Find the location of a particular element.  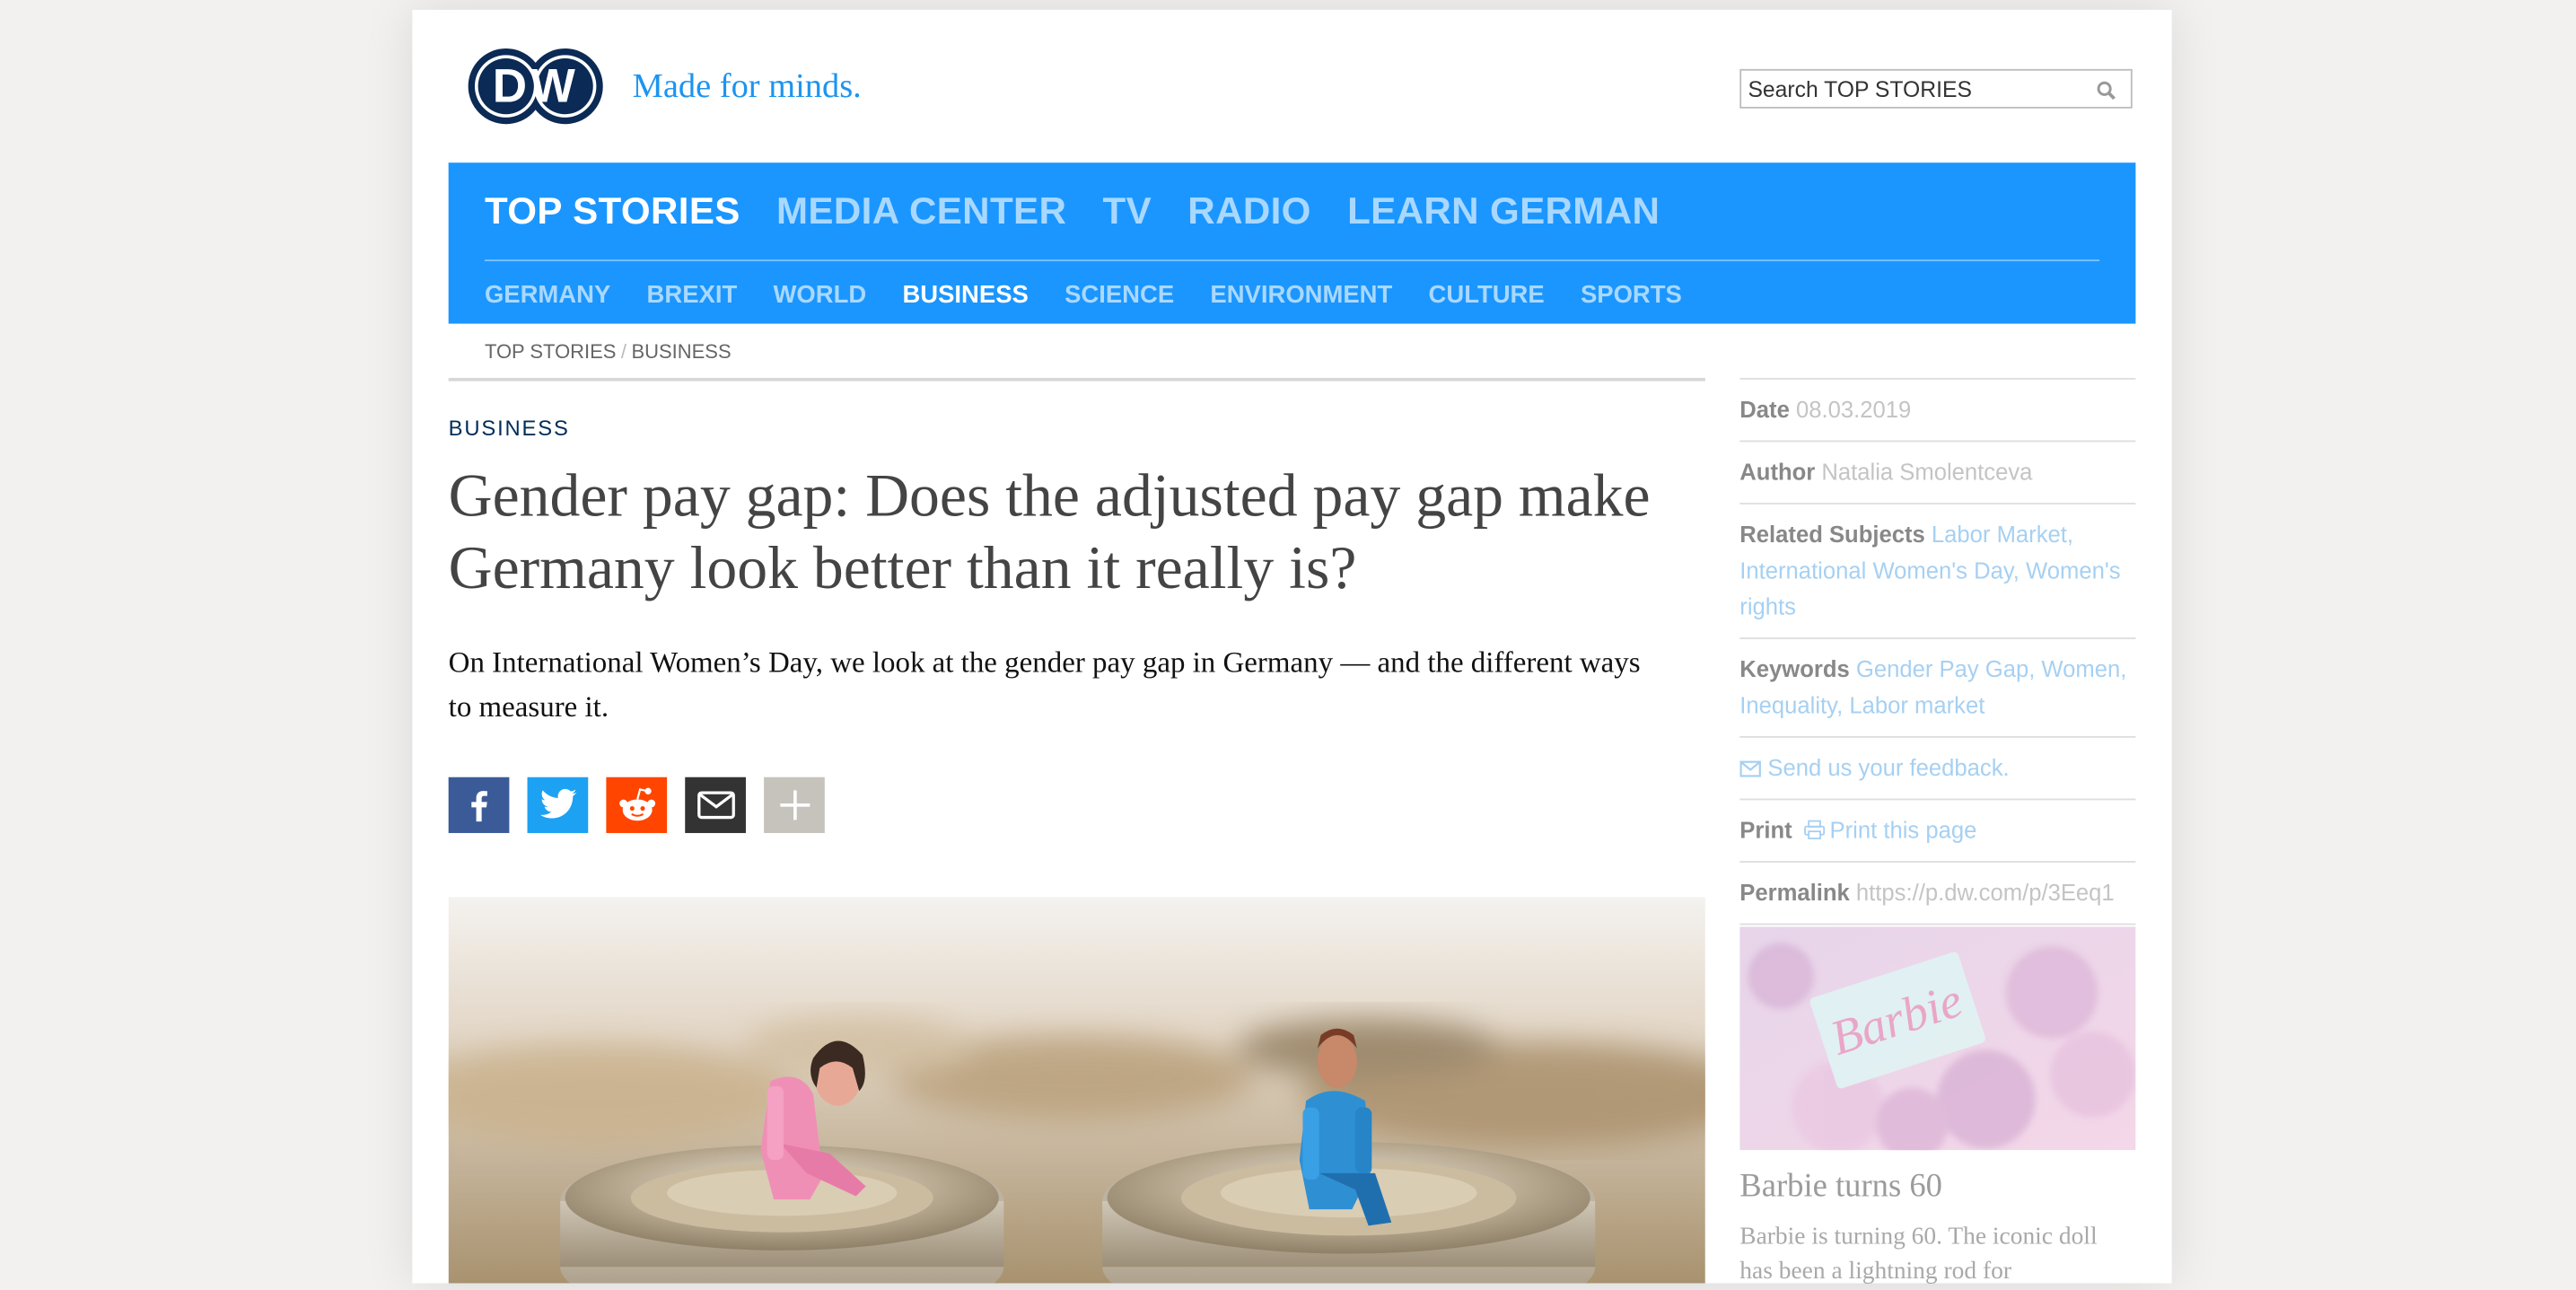

meta-author-value: Natalia Smolentceva is located at coordinates (1927, 471).